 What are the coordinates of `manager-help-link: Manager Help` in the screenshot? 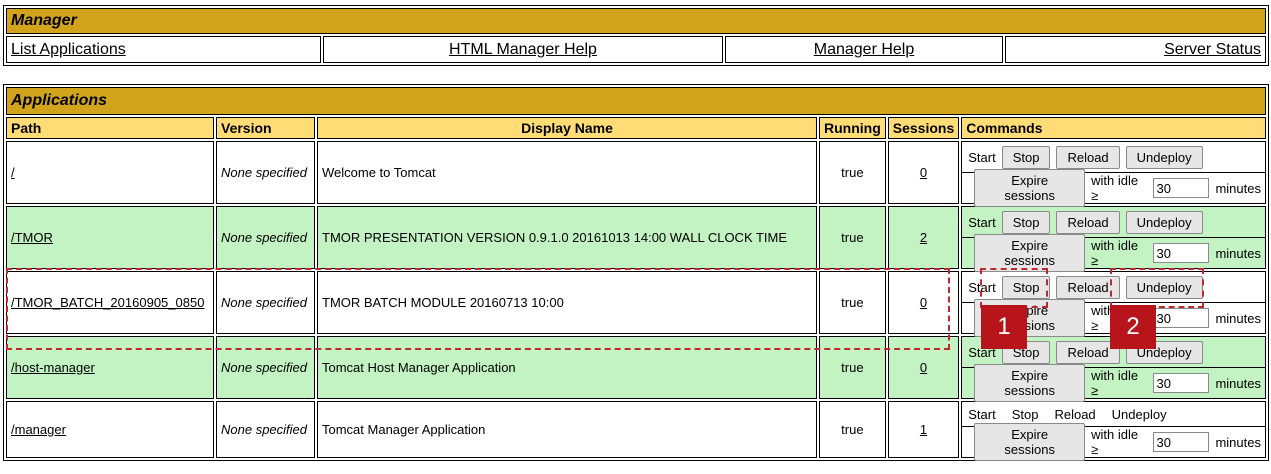 It's located at (864, 49).